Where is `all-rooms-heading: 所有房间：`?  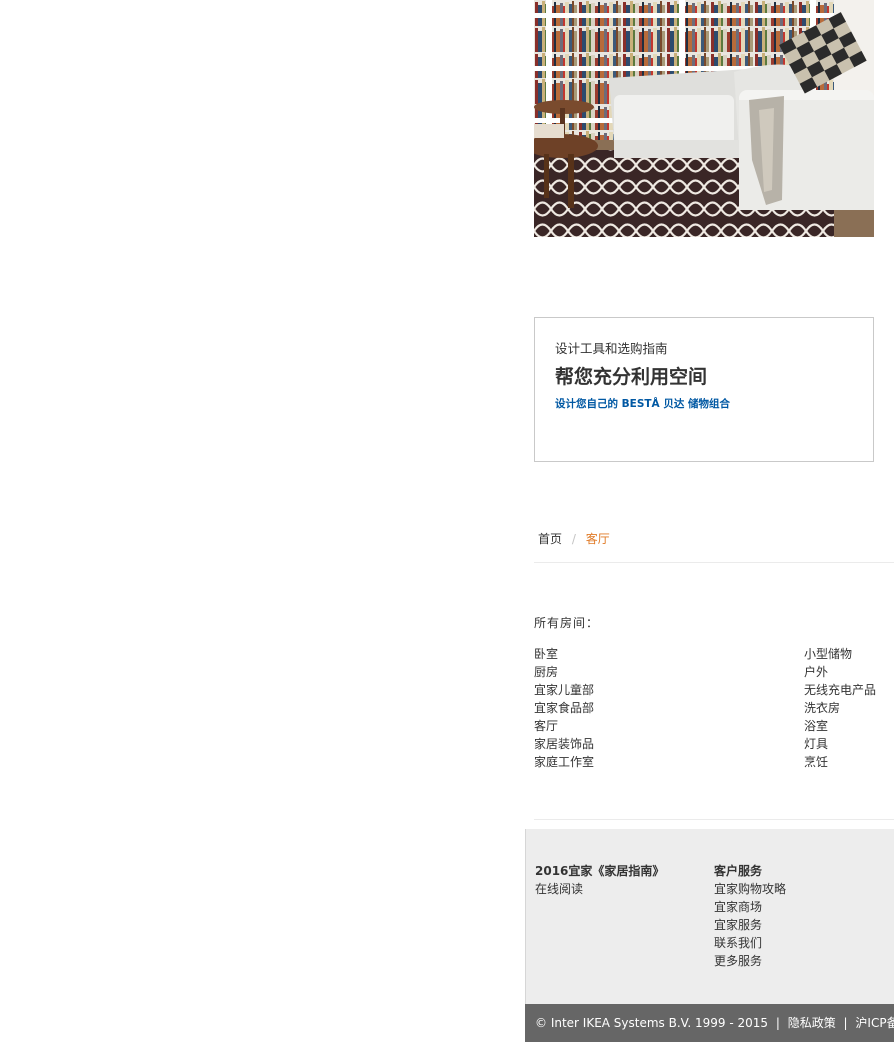 all-rooms-heading: 所有房间： is located at coordinates (567, 623).